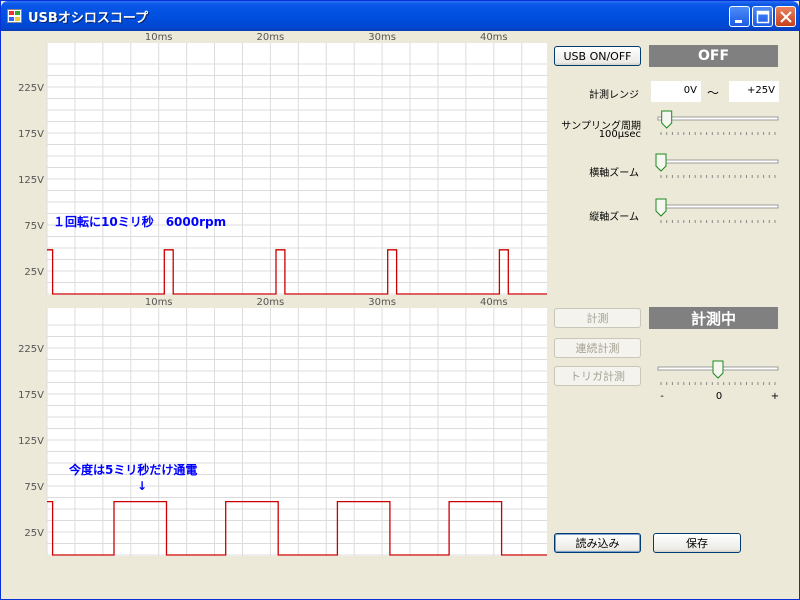 The height and width of the screenshot is (600, 800). I want to click on annotation-arrow: ↓, so click(142, 486).